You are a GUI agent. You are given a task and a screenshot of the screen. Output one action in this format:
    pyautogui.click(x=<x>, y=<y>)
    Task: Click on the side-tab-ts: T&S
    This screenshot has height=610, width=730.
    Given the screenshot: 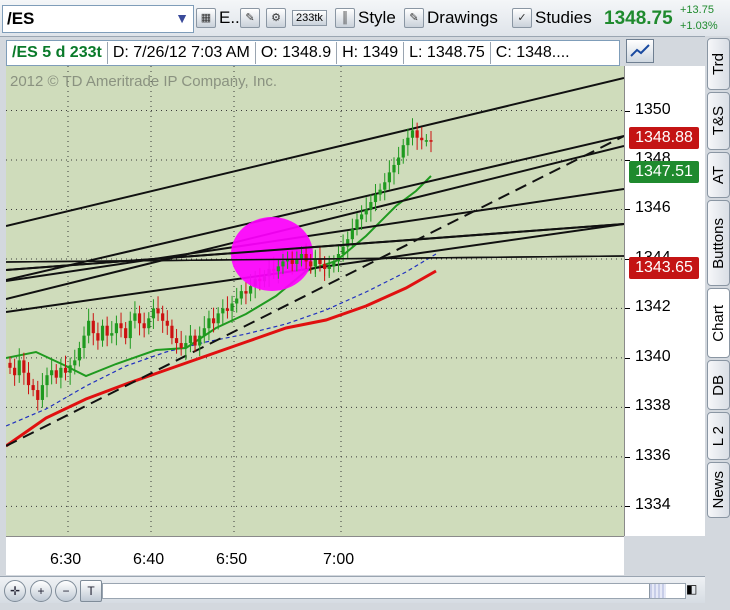 What is the action you would take?
    pyautogui.click(x=718, y=121)
    